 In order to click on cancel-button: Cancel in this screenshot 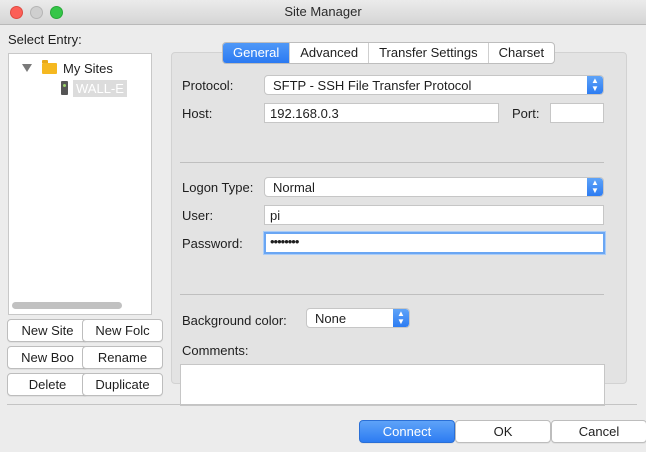, I will do `click(598, 431)`.